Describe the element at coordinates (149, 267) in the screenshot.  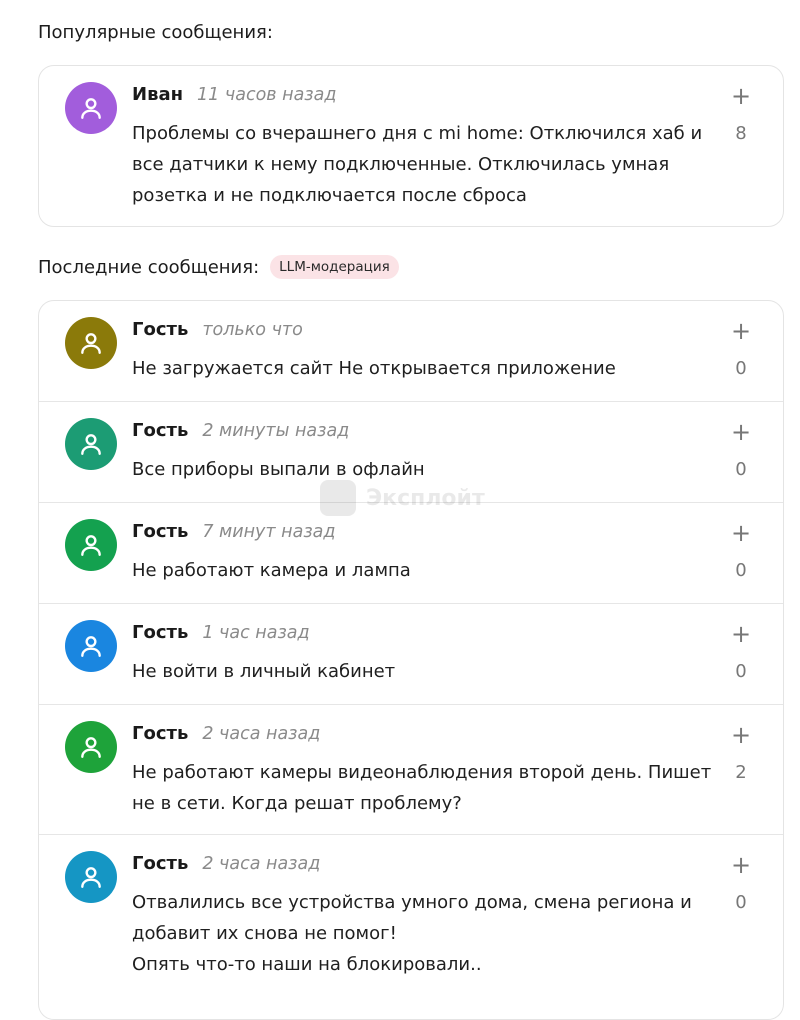
I see `latest-title: Последние сообщения:` at that location.